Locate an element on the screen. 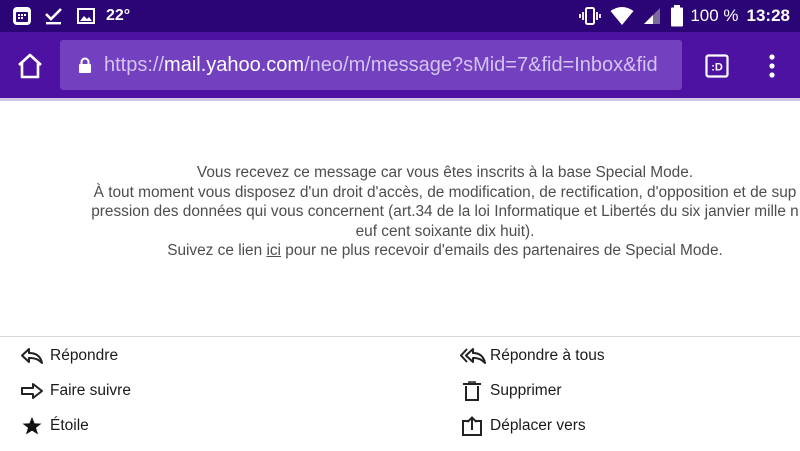  reply-icon is located at coordinates (33, 356).